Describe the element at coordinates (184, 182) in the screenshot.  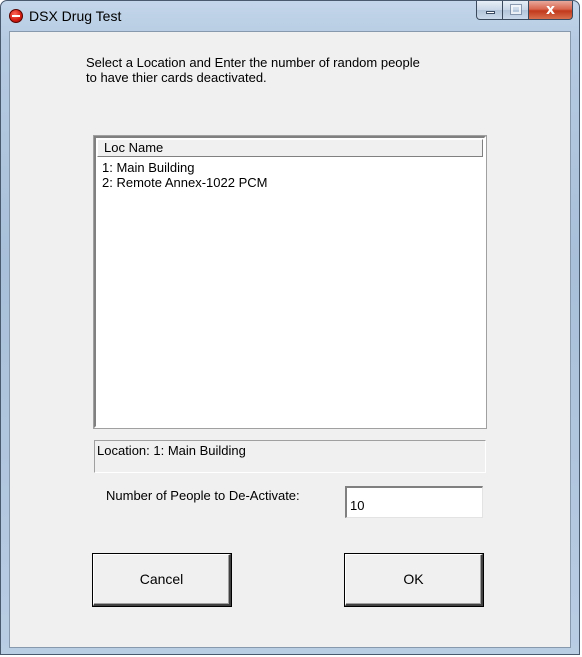
I see `list-item: 2: Remote Annex-1022 PCM` at that location.